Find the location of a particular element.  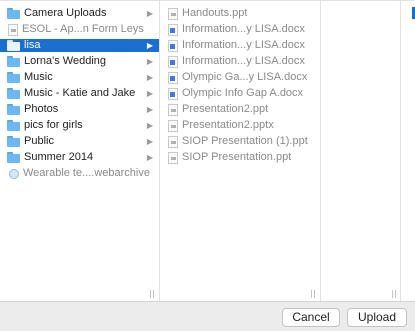

item-label: Handouts.ppt is located at coordinates (215, 13).